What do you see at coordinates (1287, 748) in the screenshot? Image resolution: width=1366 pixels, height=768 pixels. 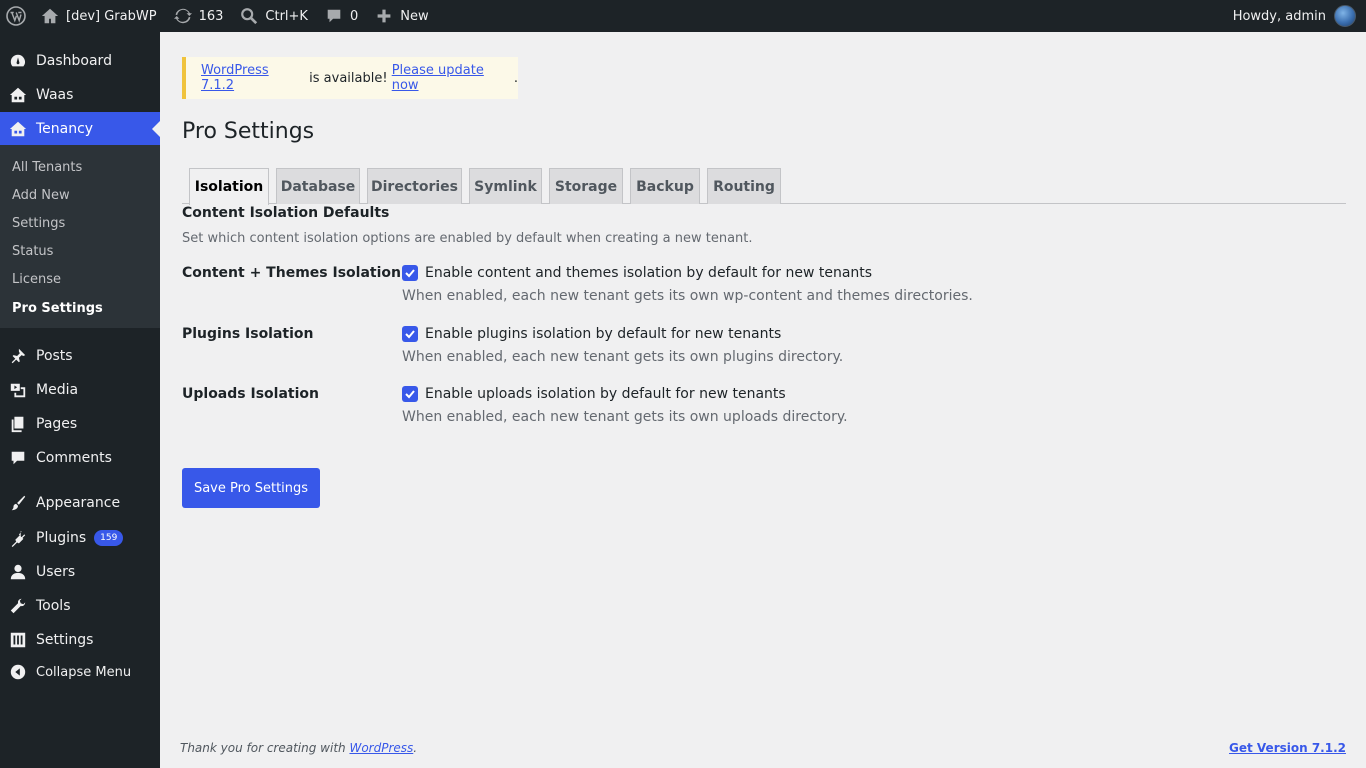 I see `get-version-link: Get Version 7.1.2` at bounding box center [1287, 748].